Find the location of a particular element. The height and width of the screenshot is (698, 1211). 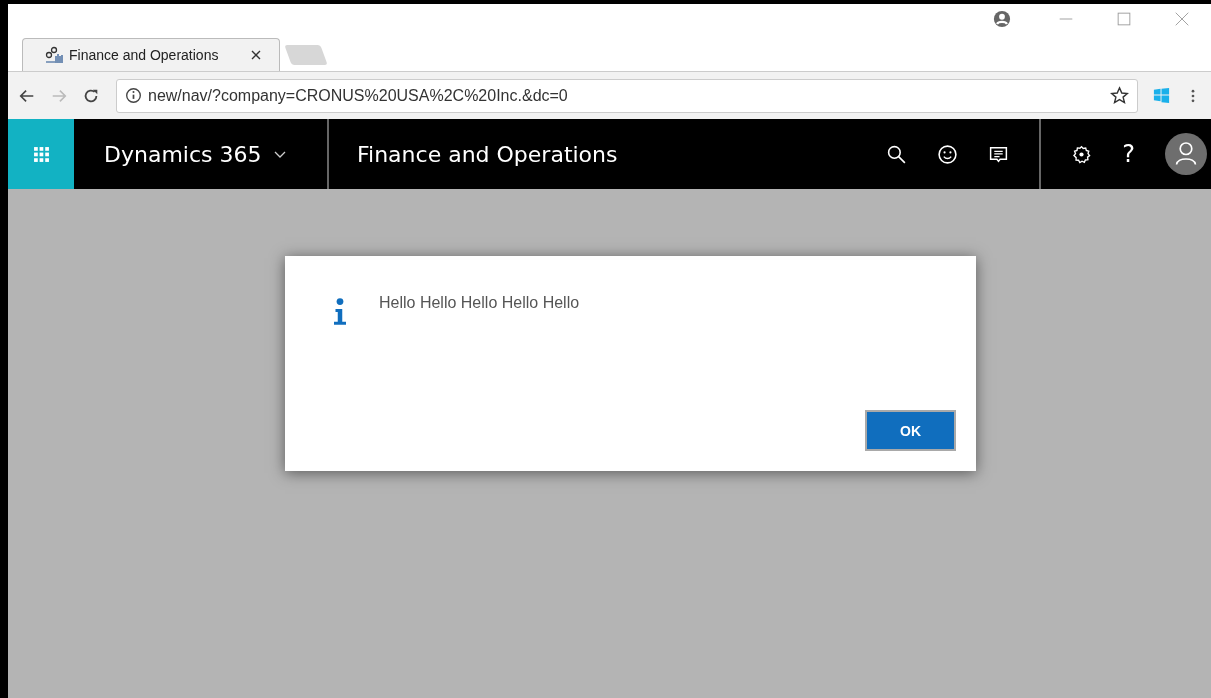

module-title: Finance and Operations is located at coordinates (487, 154).